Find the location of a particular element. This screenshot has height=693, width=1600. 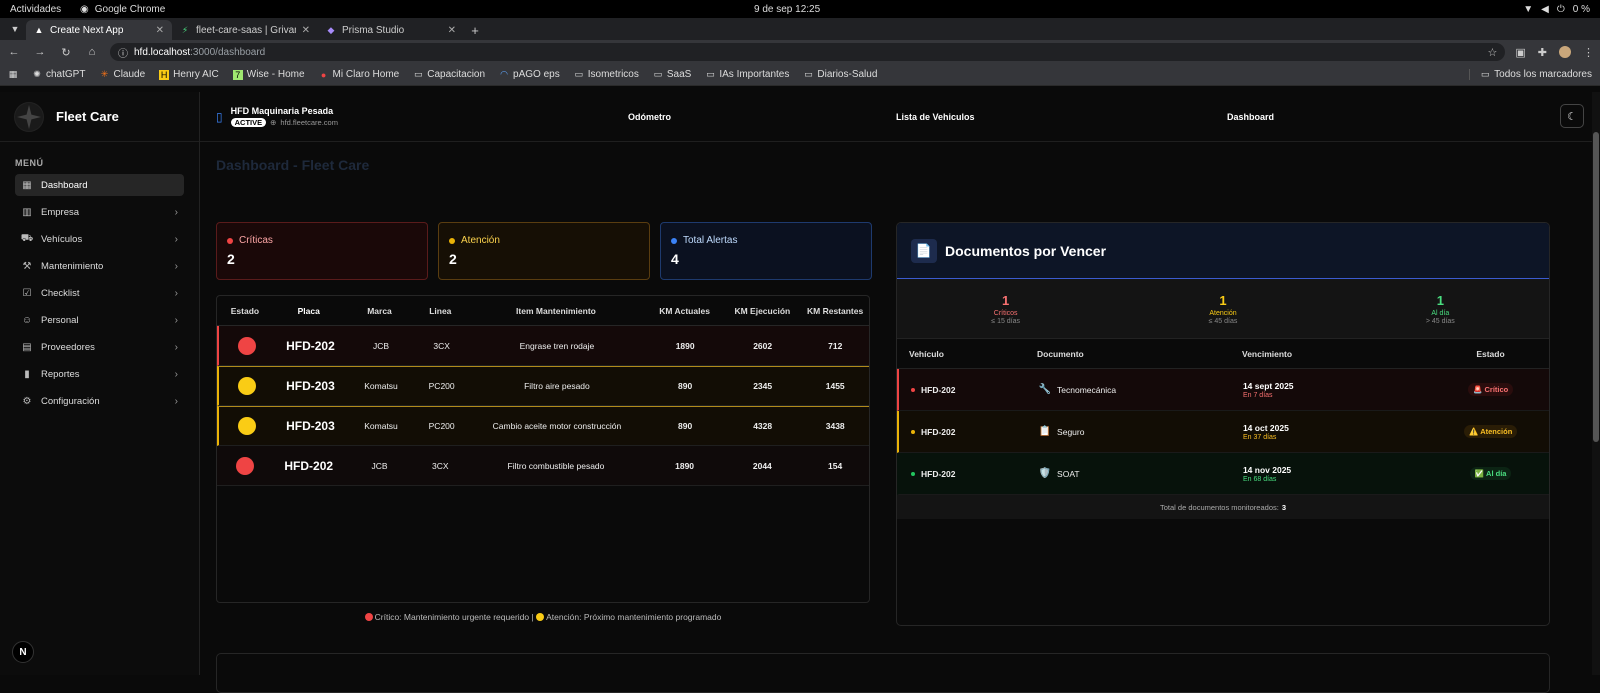

cell-marca: JCB is located at coordinates (379, 465).